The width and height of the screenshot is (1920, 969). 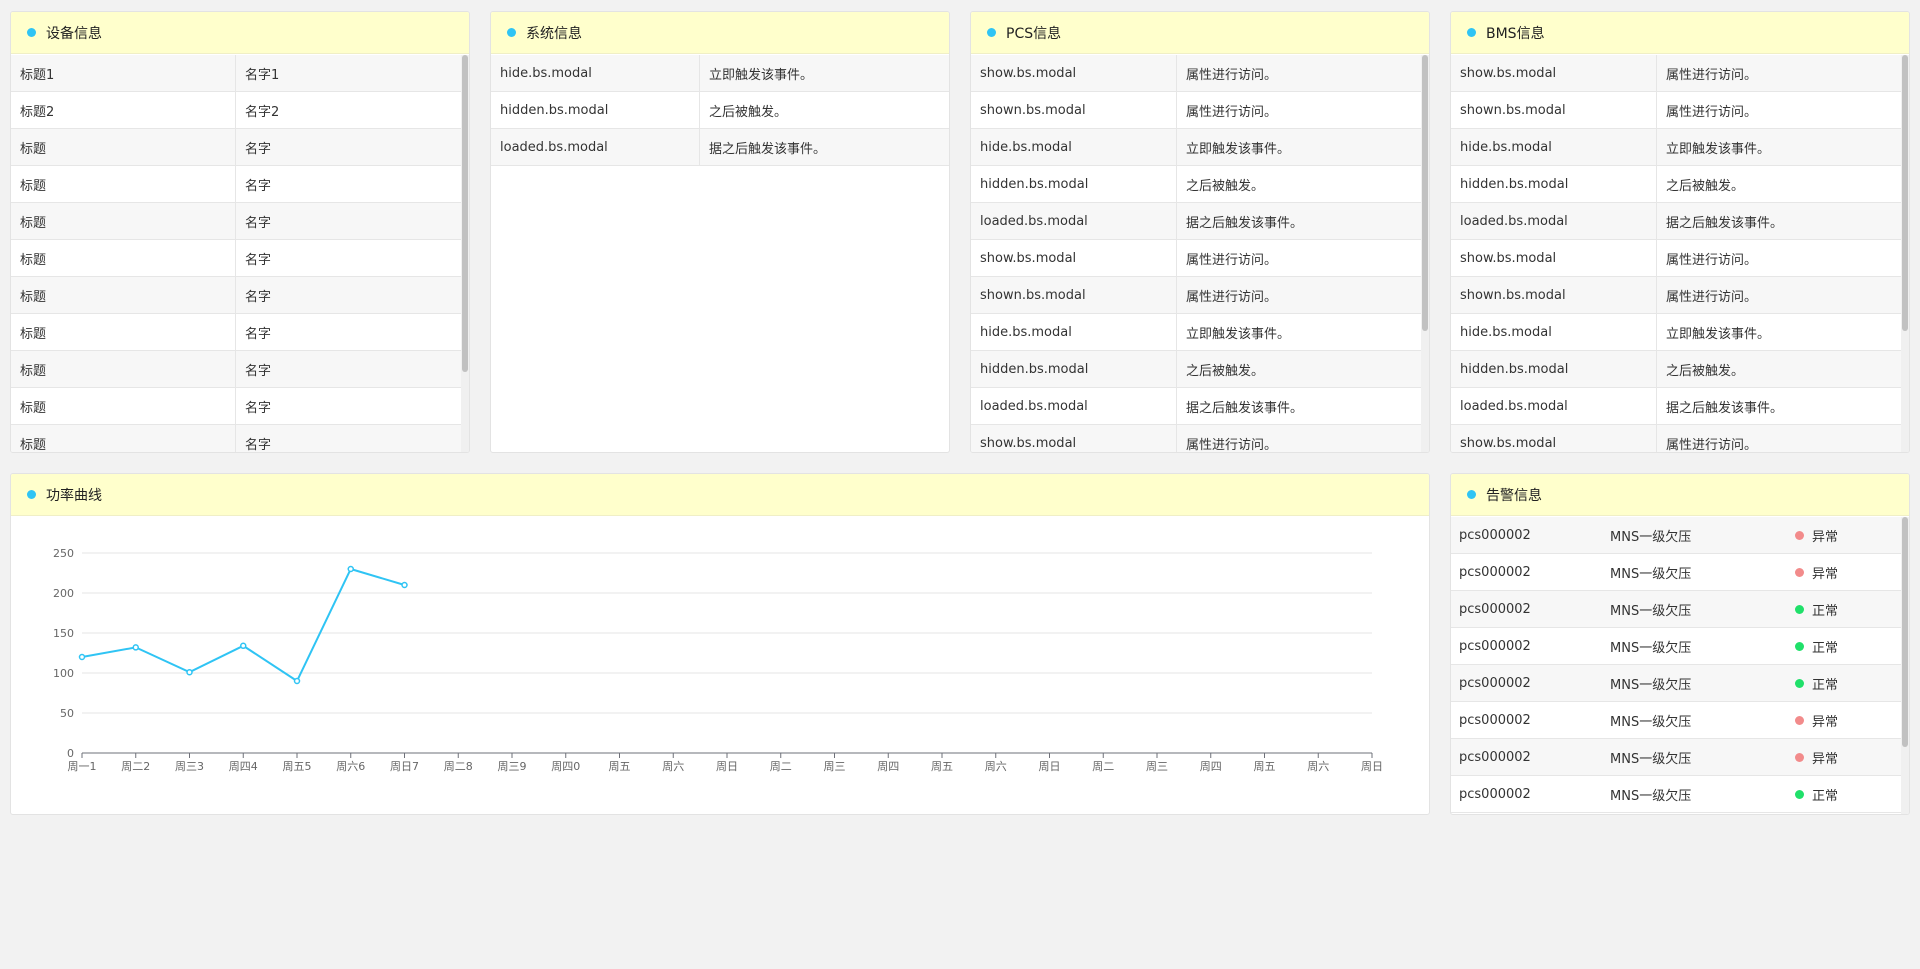 What do you see at coordinates (1725, 223) in the screenshot?
I see `row-value: 据之后触发该事件。` at bounding box center [1725, 223].